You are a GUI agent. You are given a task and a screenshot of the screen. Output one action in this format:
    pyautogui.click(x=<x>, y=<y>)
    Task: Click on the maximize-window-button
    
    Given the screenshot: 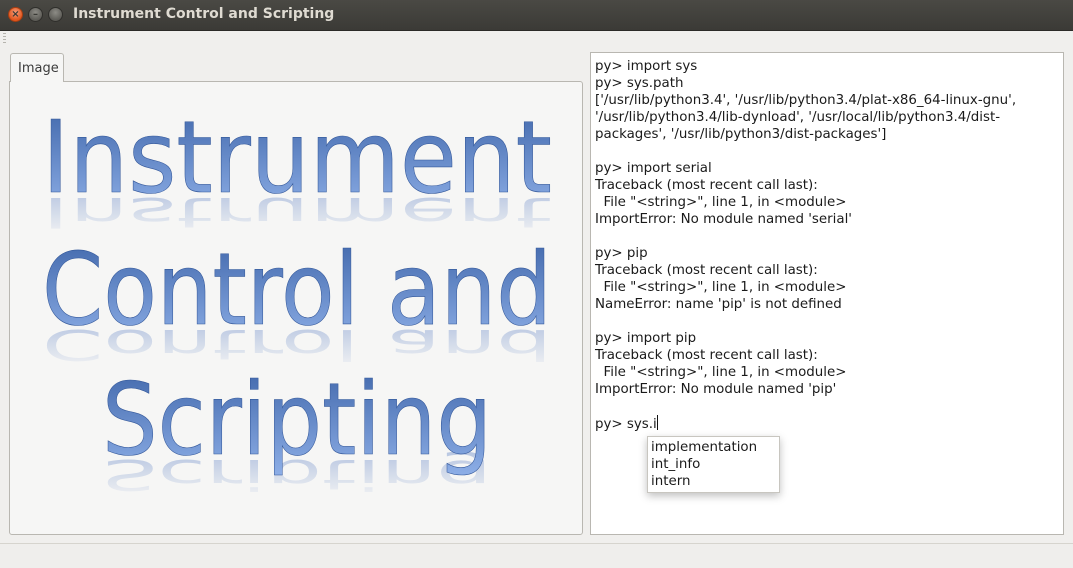 What is the action you would take?
    pyautogui.click(x=55, y=14)
    